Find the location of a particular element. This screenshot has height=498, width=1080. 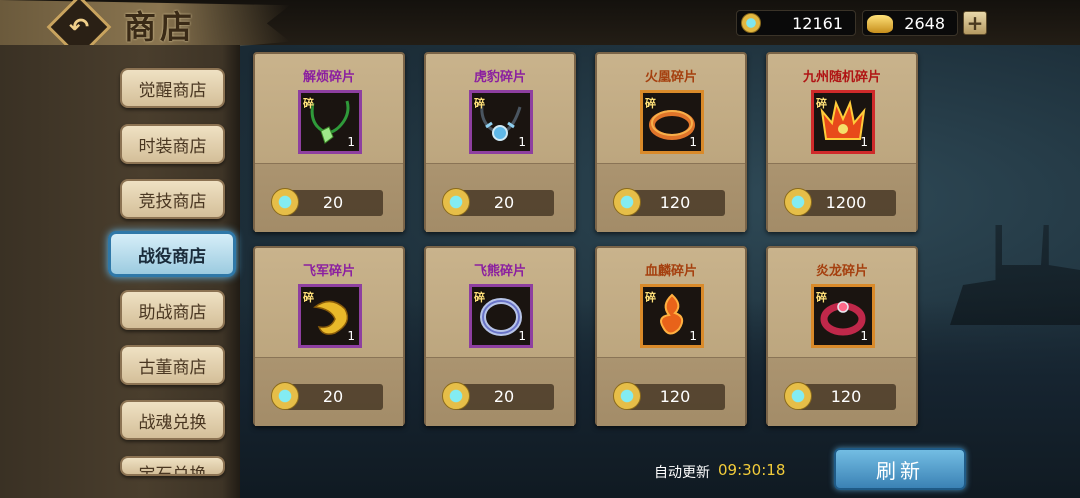

gold-ingot-icon is located at coordinates (880, 24).